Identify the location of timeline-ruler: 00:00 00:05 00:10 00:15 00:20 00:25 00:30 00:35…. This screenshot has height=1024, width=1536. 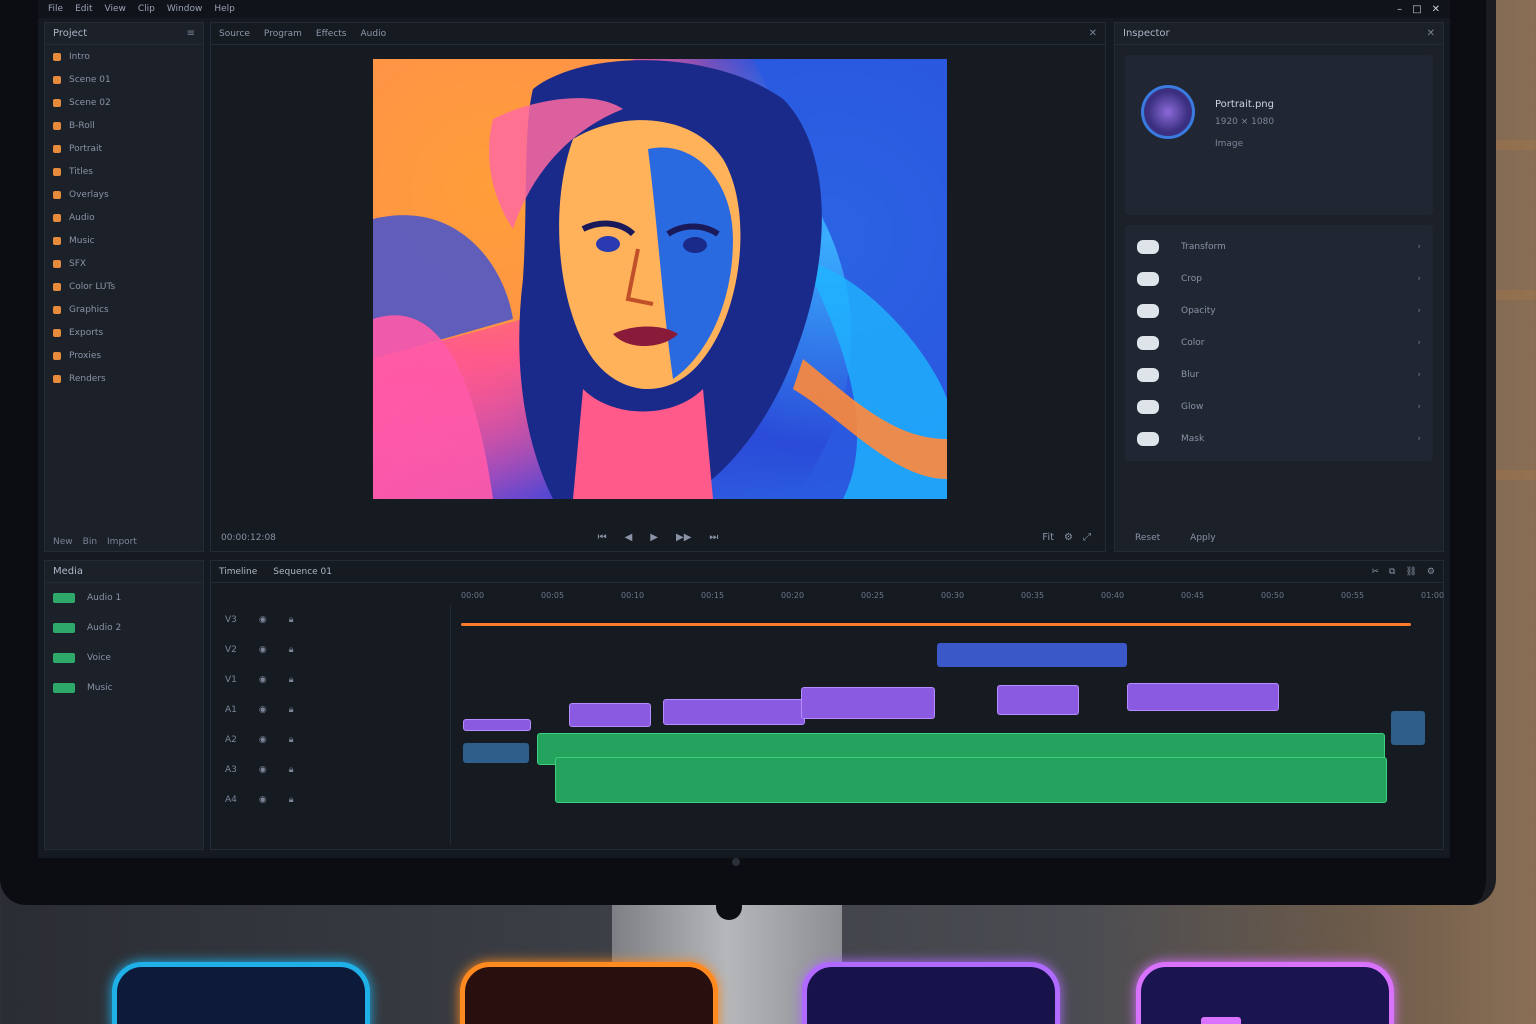
(952, 596).